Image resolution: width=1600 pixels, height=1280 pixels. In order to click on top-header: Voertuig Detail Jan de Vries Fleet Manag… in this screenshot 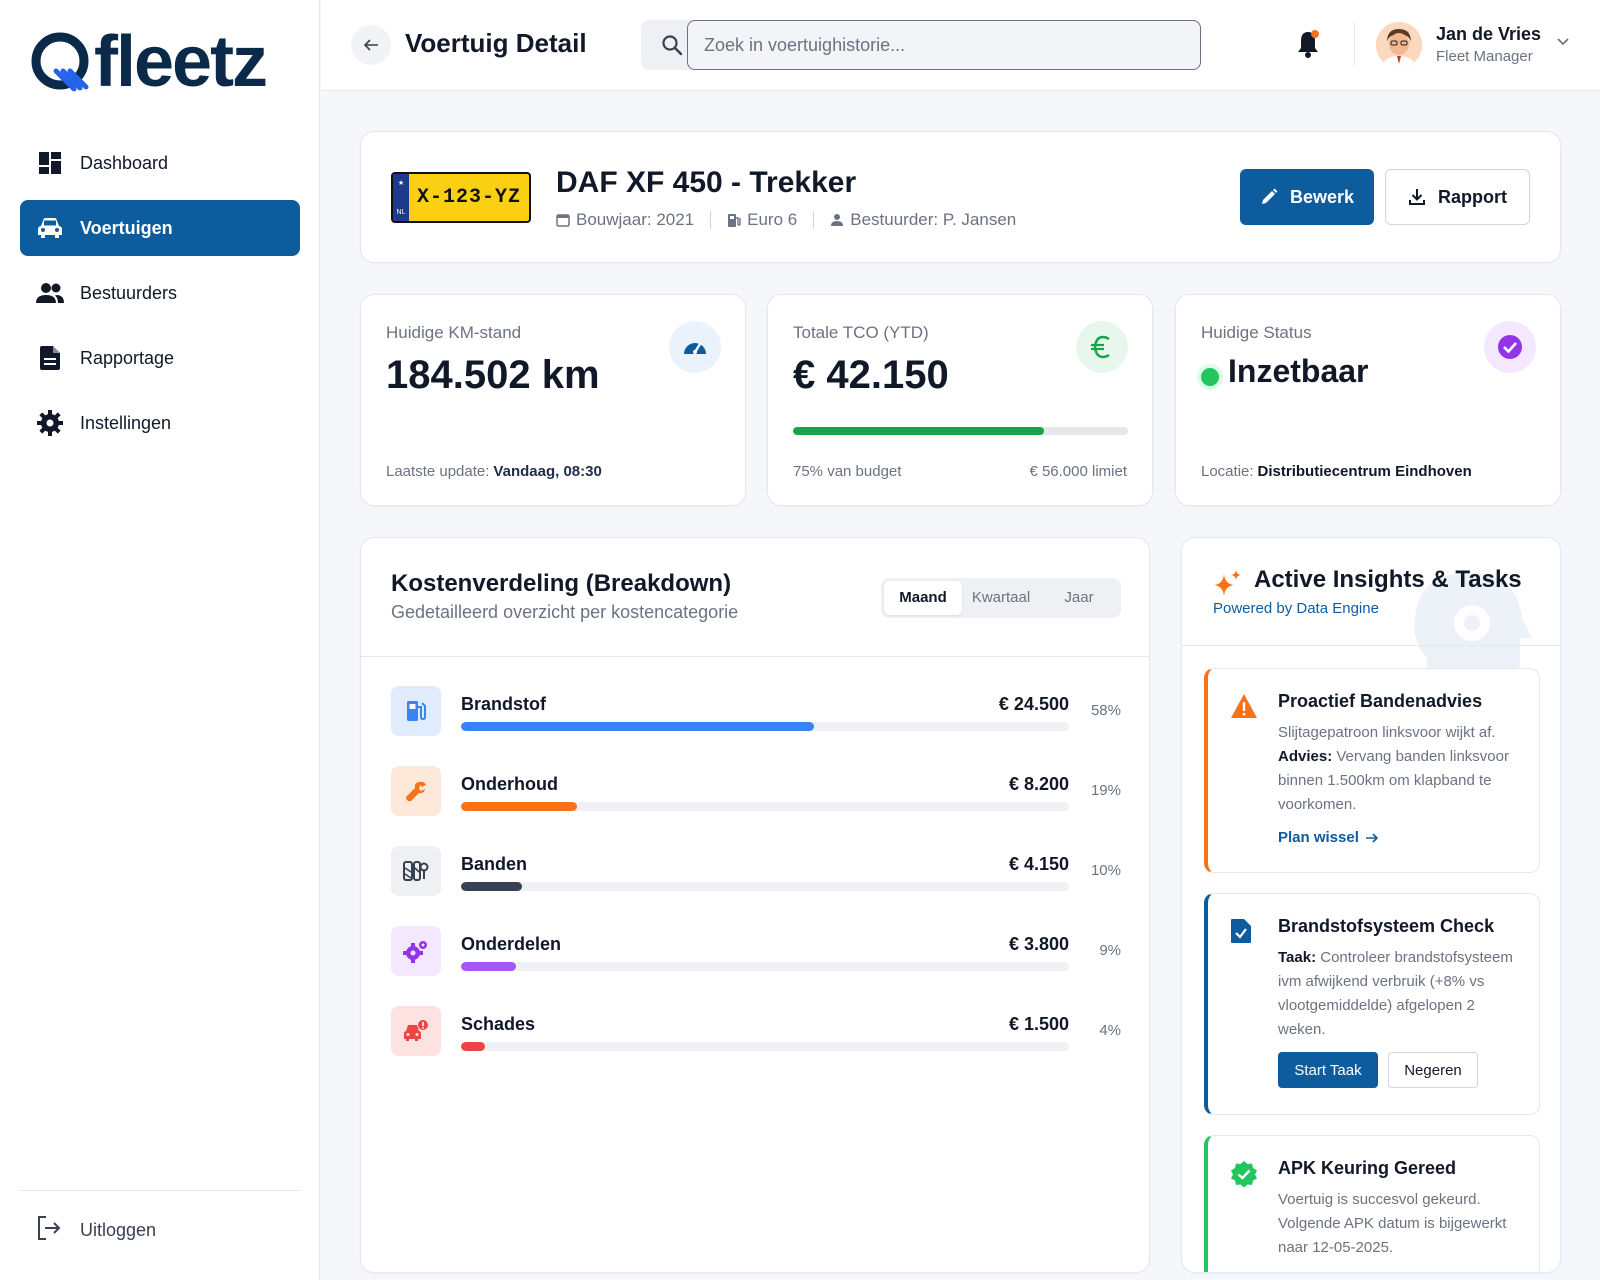, I will do `click(960, 45)`.